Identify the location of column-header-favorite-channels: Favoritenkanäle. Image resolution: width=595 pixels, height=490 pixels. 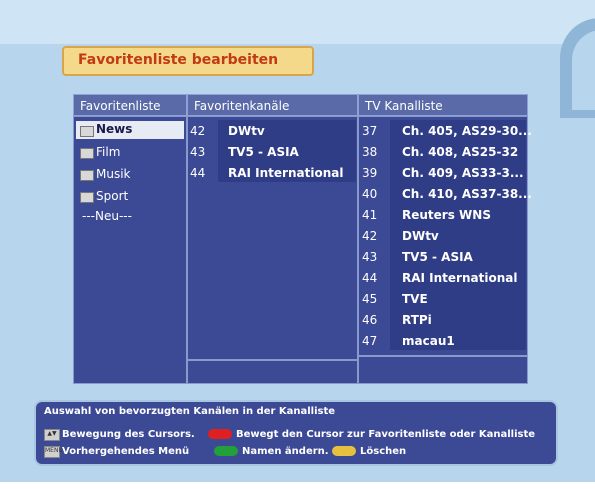
(272, 105).